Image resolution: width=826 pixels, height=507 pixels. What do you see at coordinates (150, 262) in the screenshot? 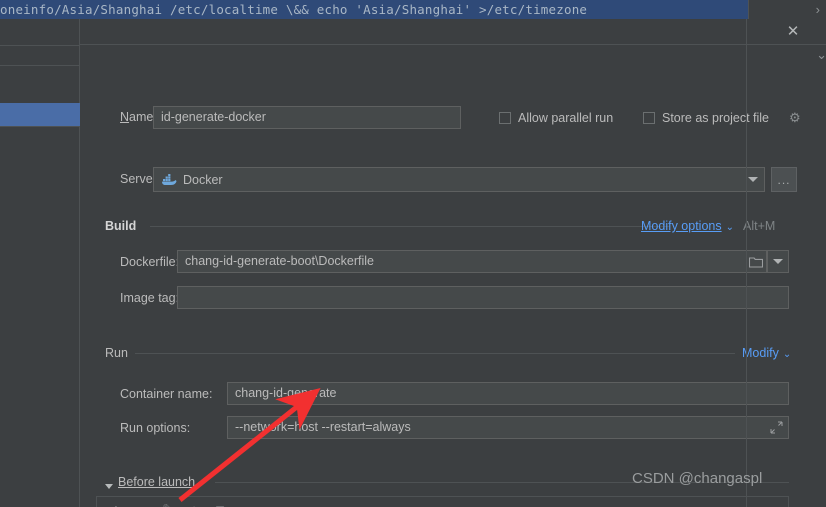
I see `dockerfile-label: Dockerfile:` at bounding box center [150, 262].